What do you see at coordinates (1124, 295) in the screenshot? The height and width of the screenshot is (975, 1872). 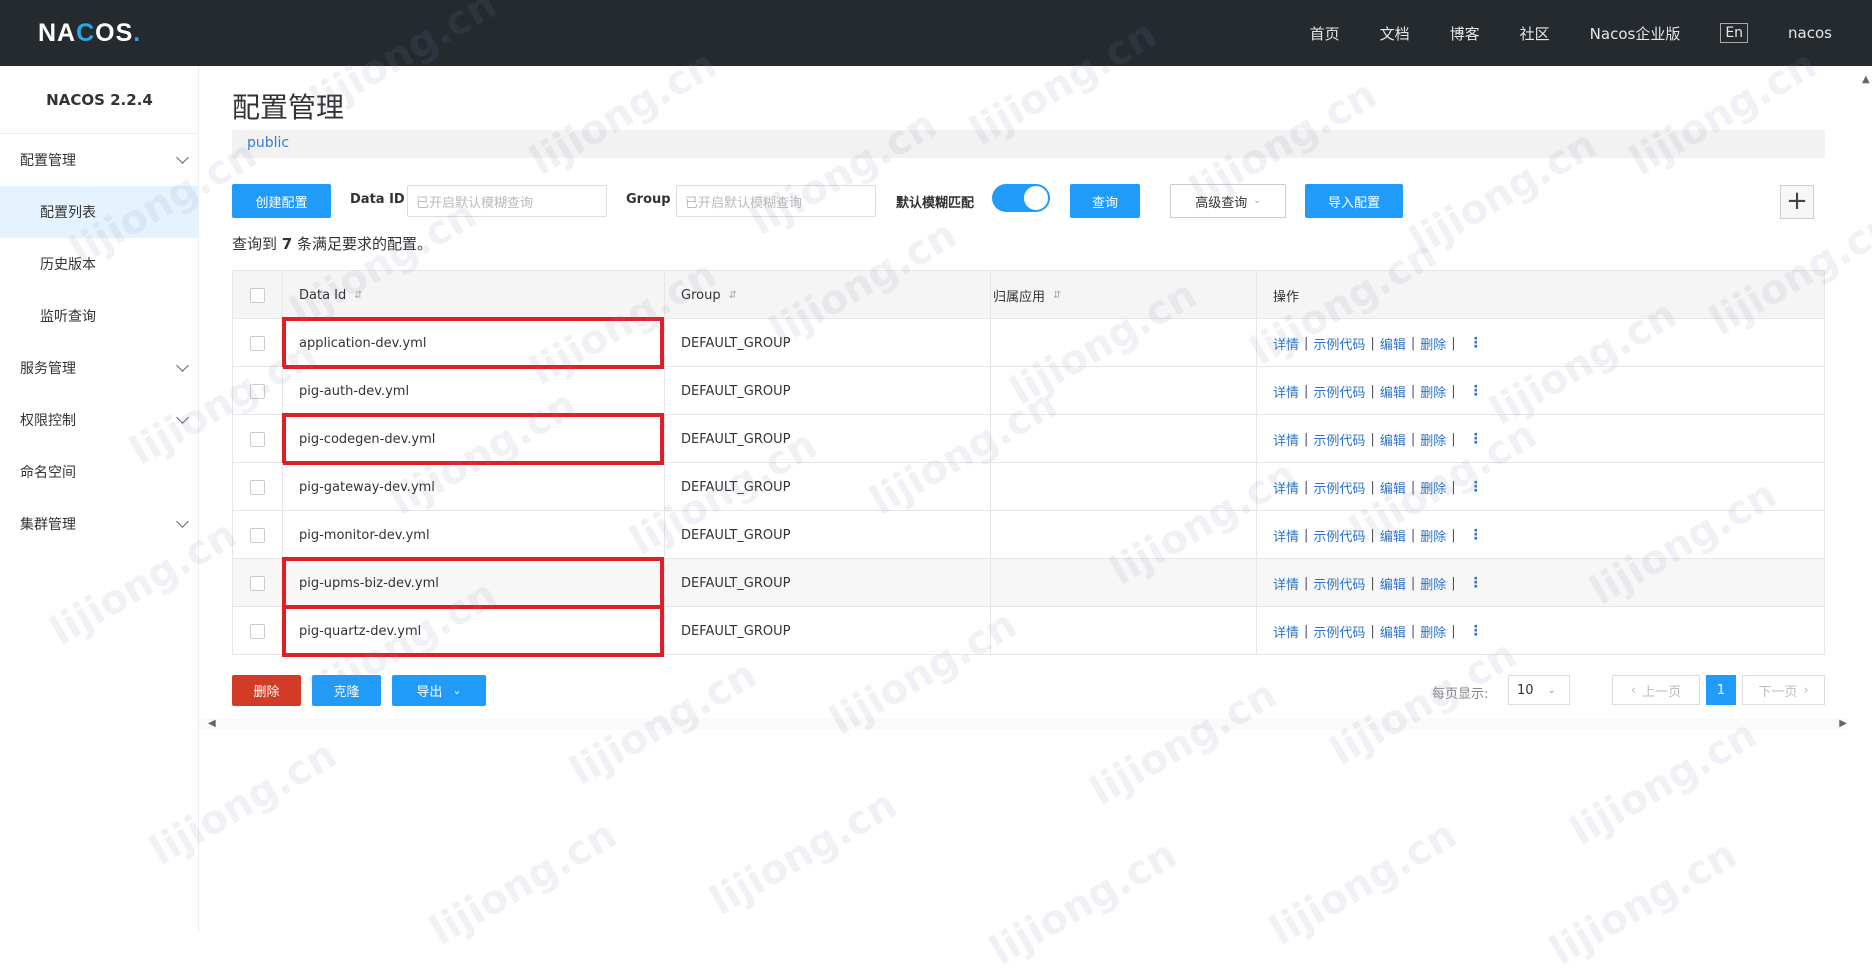 I see `header-app: 归属应用 ⇵` at bounding box center [1124, 295].